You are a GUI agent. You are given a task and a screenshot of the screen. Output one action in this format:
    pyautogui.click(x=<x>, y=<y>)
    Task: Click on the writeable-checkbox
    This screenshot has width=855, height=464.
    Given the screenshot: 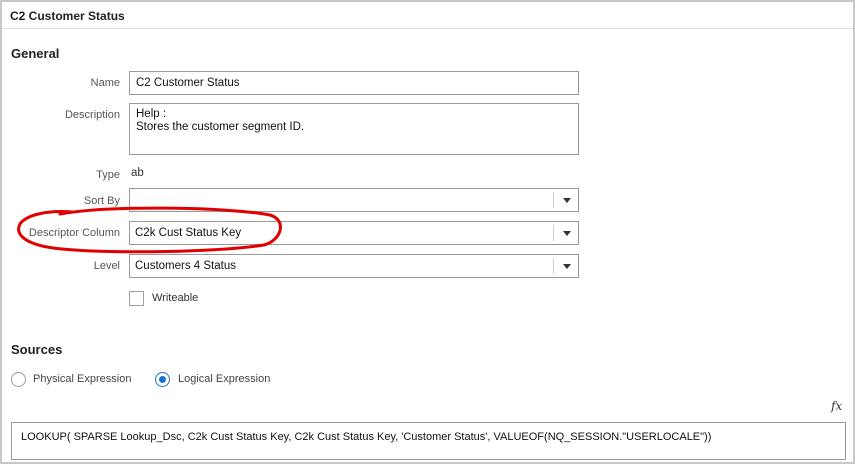 What is the action you would take?
    pyautogui.click(x=136, y=298)
    